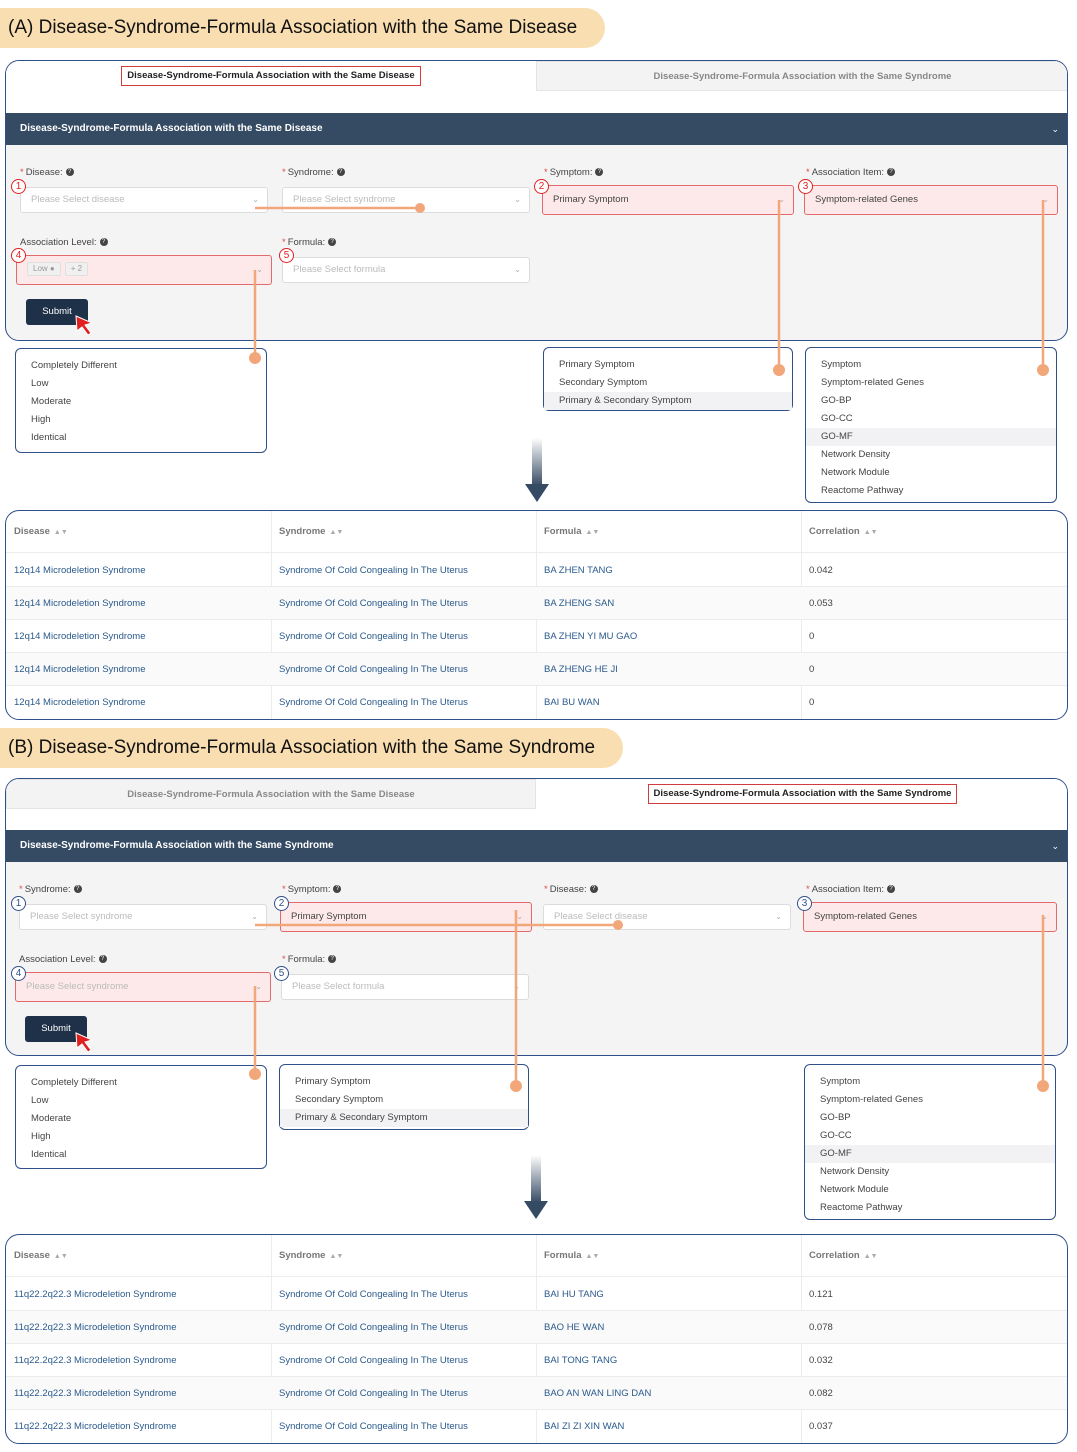 This screenshot has height=1452, width=1077. I want to click on correlation-value: 0.037, so click(821, 1426).